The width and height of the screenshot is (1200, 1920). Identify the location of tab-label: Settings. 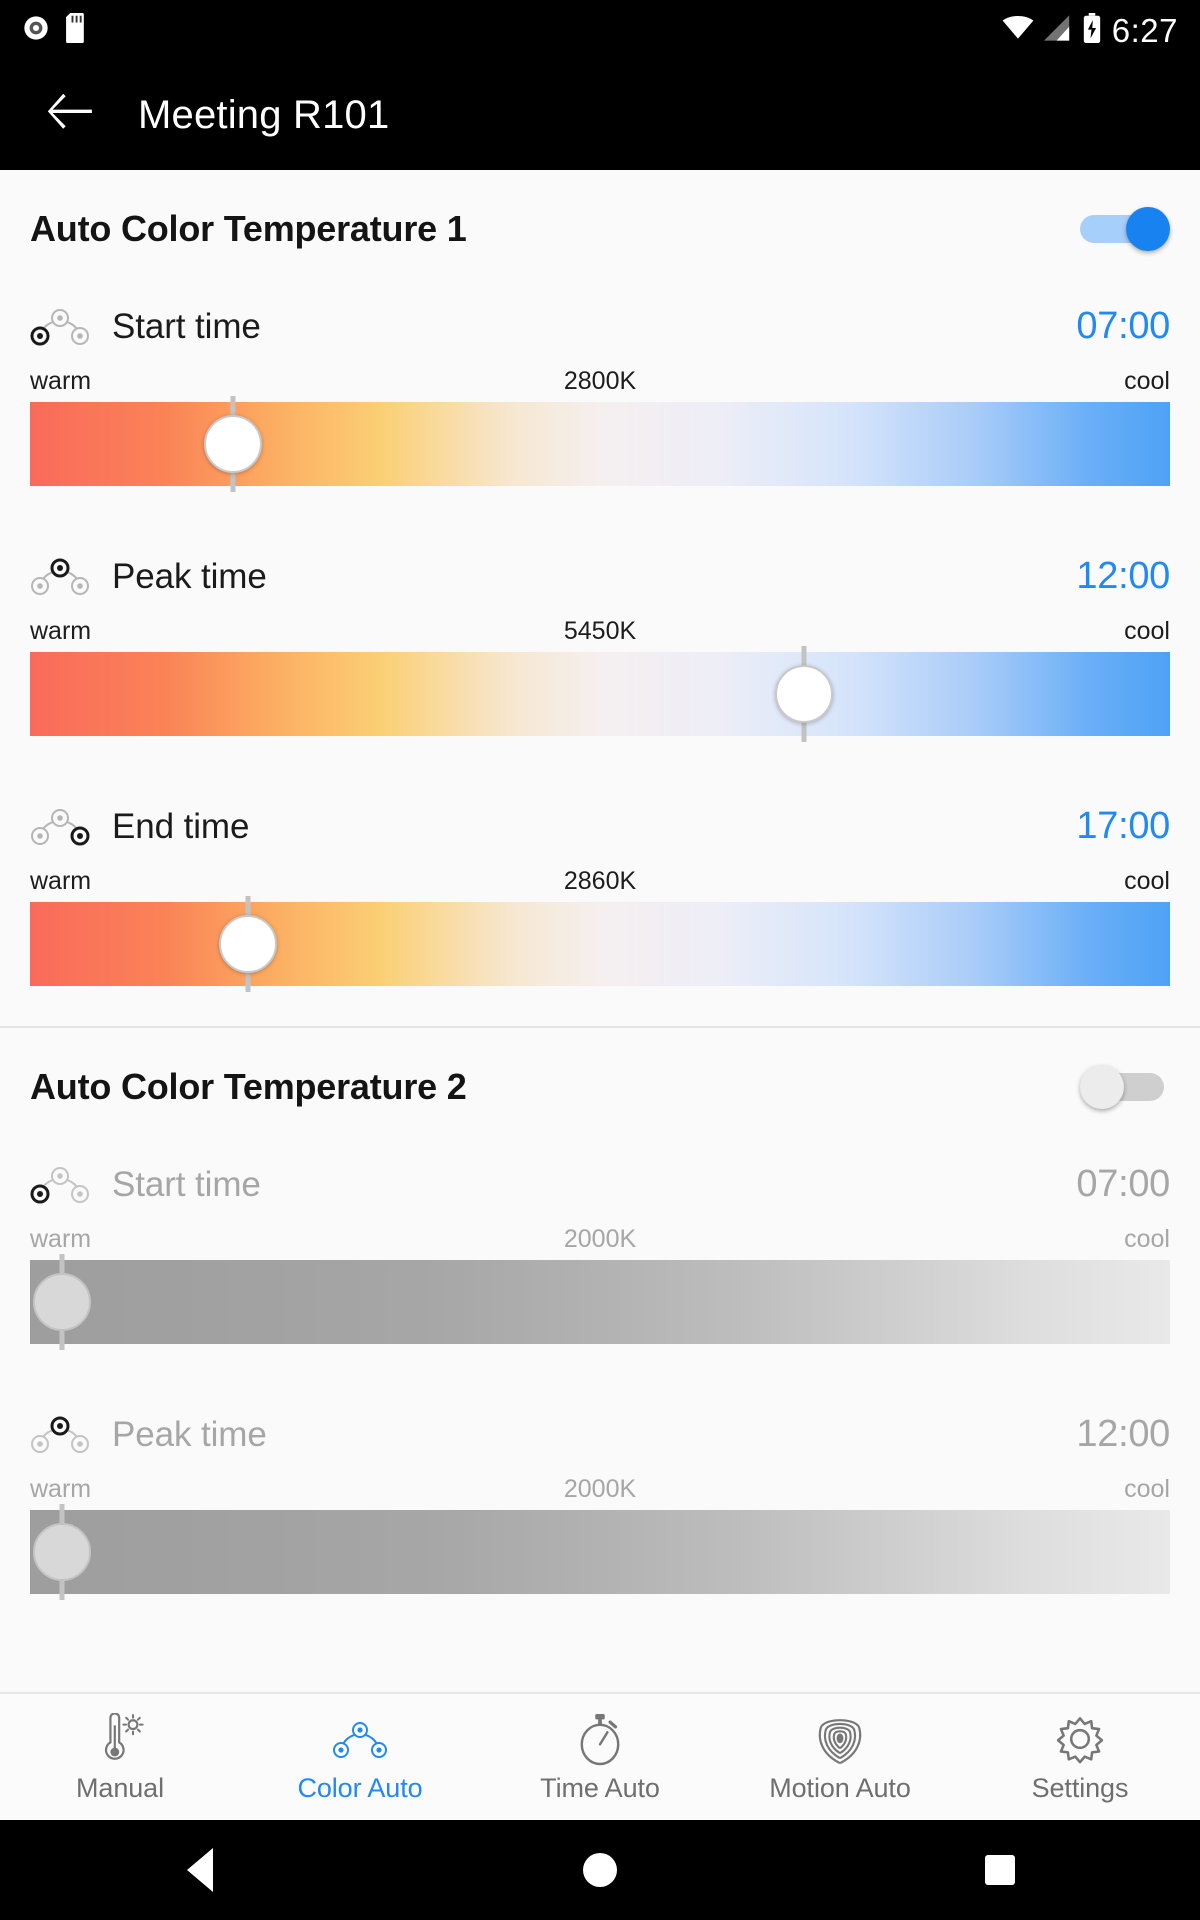
(1080, 1787).